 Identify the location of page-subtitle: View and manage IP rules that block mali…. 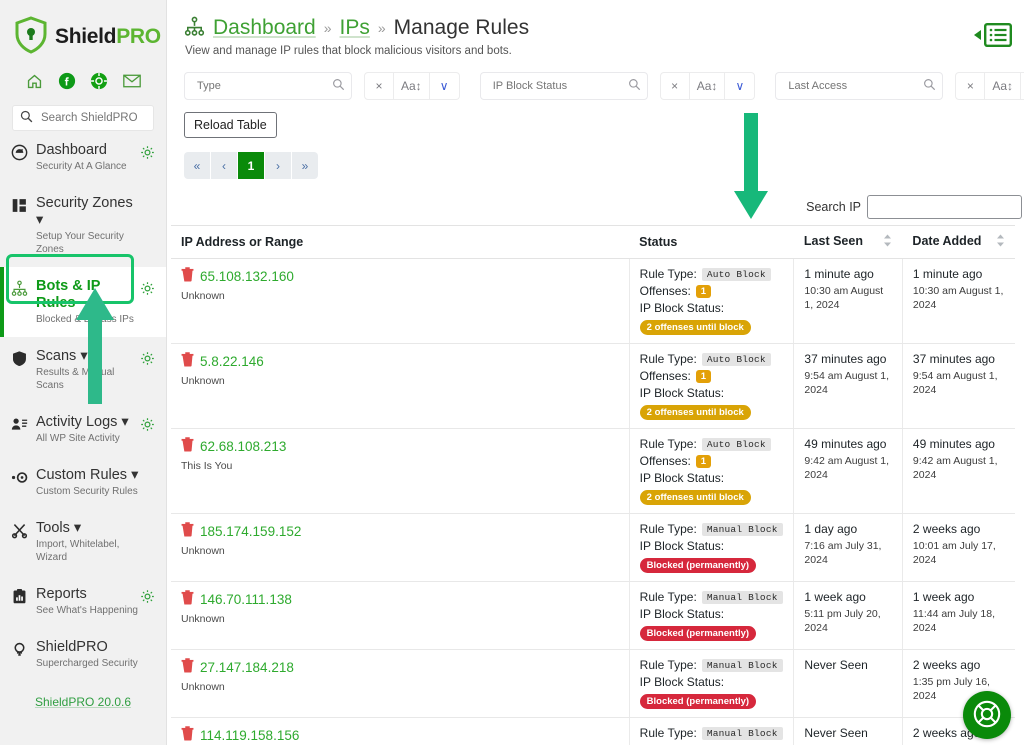
(348, 51).